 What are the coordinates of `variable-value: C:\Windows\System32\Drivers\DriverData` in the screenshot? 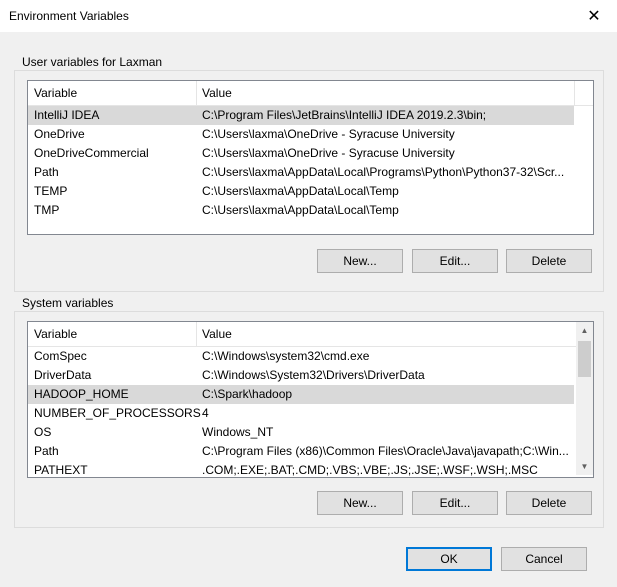 It's located at (313, 375).